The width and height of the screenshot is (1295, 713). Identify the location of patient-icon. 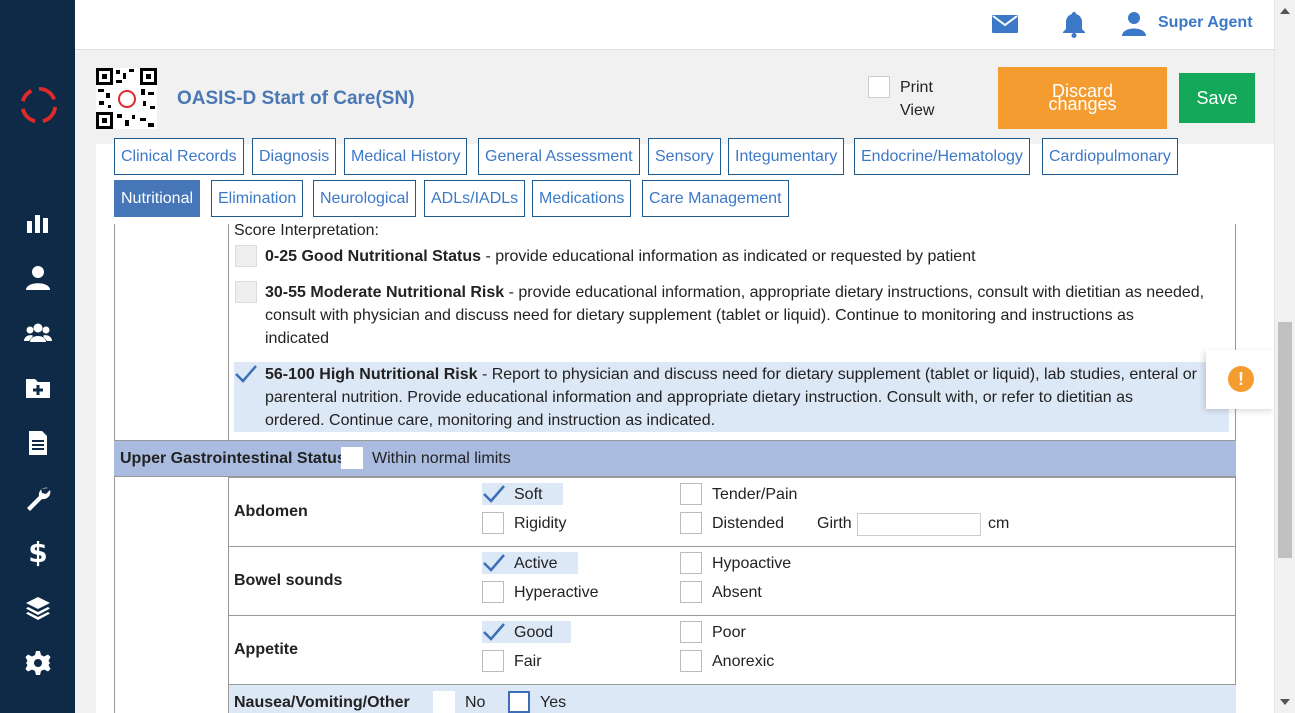
(38, 278).